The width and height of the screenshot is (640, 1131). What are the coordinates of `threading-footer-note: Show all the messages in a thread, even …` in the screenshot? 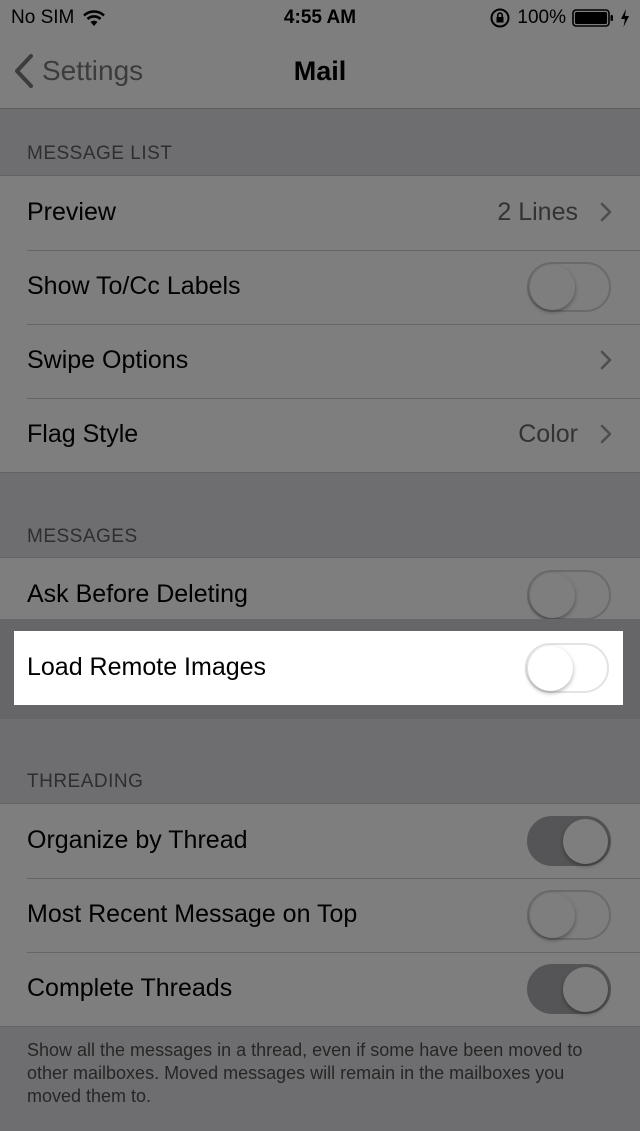 It's located at (305, 1073).